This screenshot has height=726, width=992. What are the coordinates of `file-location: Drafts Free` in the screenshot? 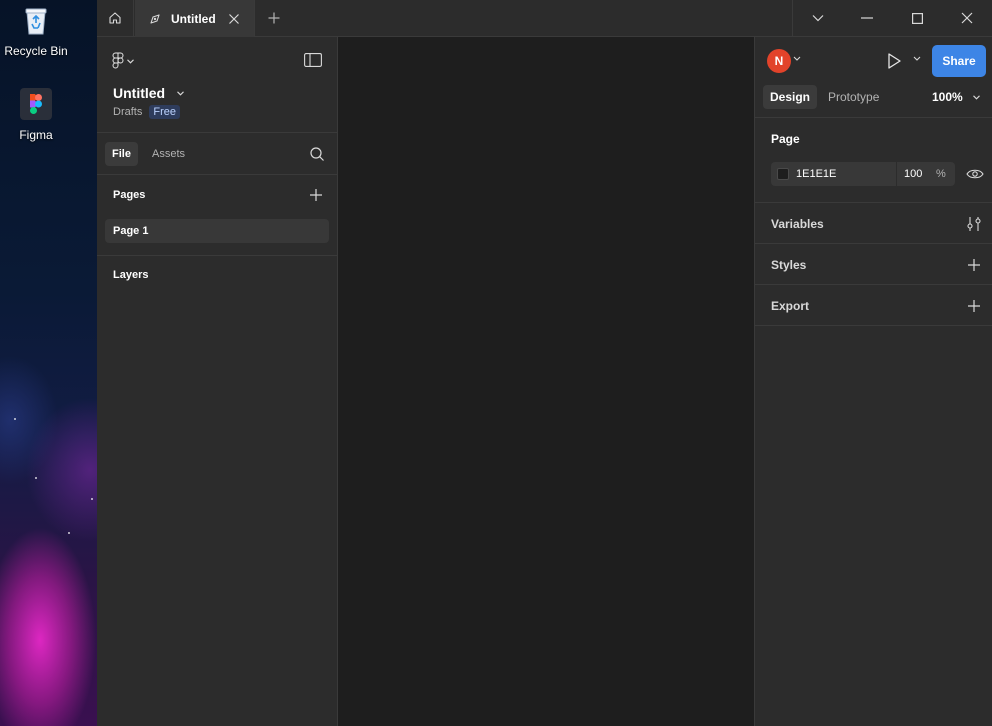 It's located at (146, 112).